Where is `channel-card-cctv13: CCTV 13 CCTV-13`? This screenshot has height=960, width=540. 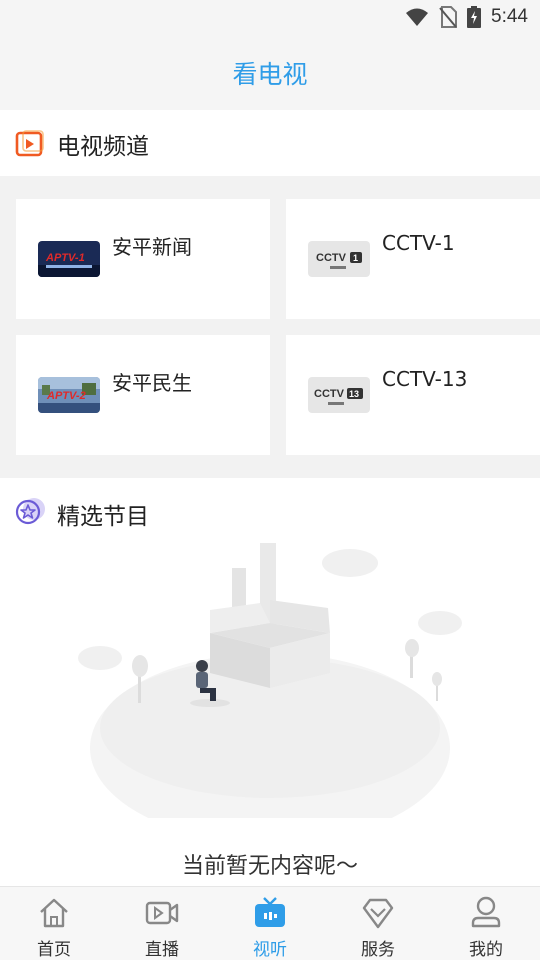 channel-card-cctv13: CCTV 13 CCTV-13 is located at coordinates (413, 395).